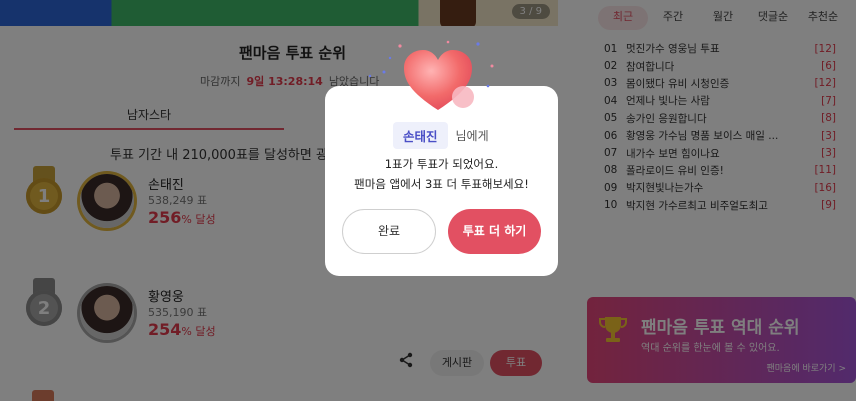 The height and width of the screenshot is (401, 856). I want to click on message-line-1: 1표가 투표가 되었어요., so click(441, 164).